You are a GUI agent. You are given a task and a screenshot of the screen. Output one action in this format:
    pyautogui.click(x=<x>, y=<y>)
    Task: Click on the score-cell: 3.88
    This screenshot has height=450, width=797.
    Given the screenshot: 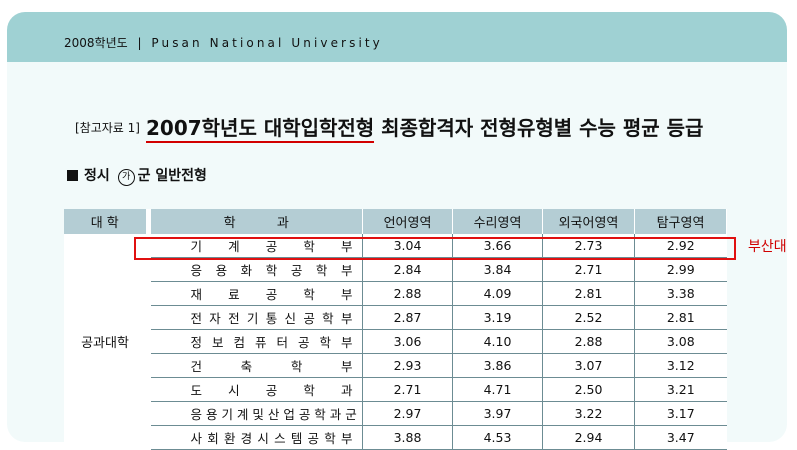 What is the action you would take?
    pyautogui.click(x=407, y=437)
    